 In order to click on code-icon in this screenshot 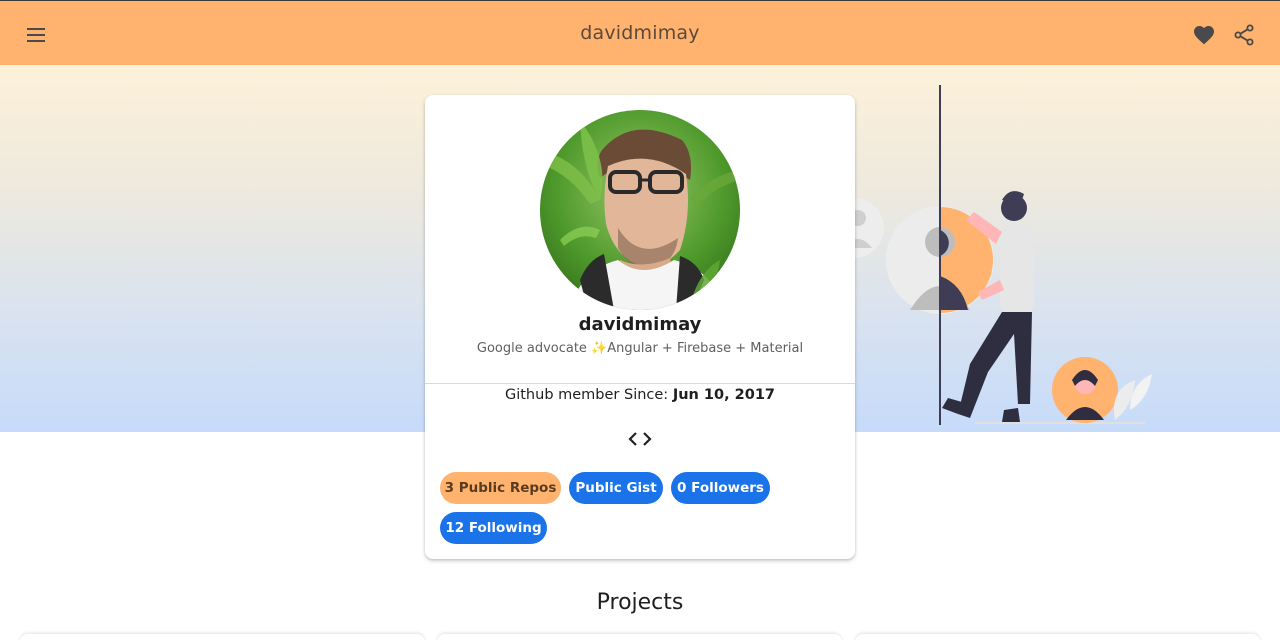, I will do `click(640, 439)`.